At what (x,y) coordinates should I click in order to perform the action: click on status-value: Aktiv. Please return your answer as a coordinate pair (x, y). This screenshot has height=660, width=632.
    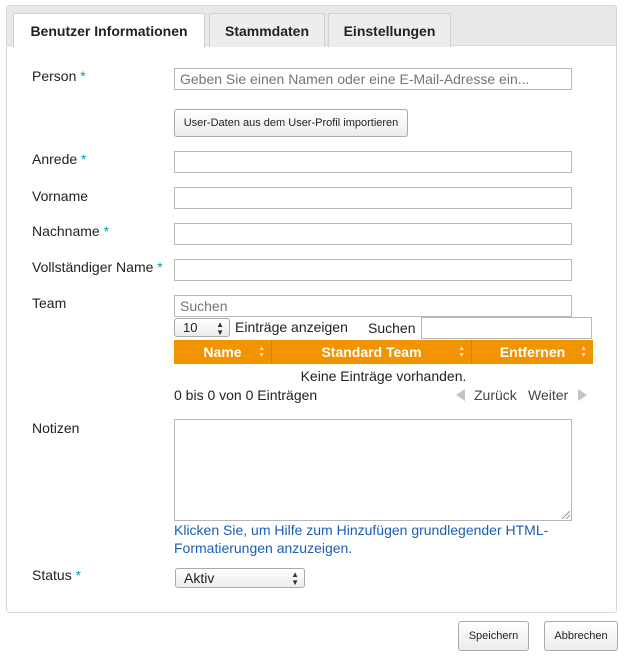
    Looking at the image, I should click on (199, 578).